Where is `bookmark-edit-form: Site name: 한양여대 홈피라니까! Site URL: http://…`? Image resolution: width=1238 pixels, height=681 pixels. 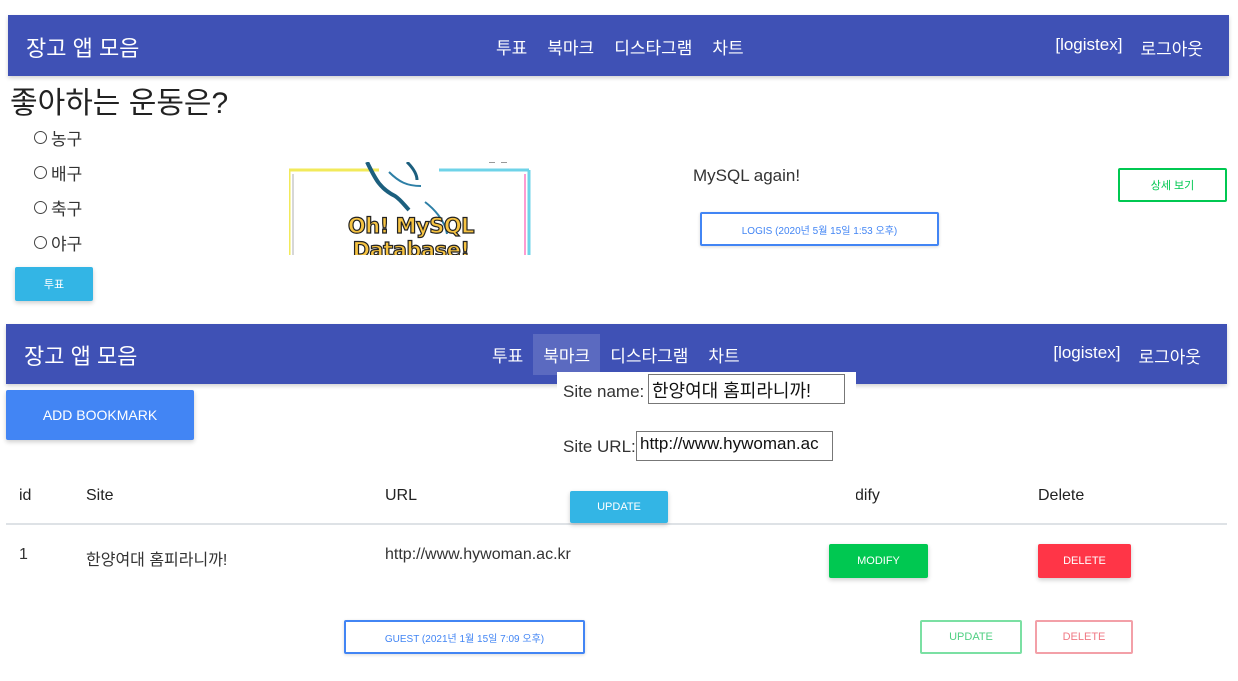 bookmark-edit-form: Site name: 한양여대 홈피라니까! Site URL: http://… is located at coordinates (706, 447).